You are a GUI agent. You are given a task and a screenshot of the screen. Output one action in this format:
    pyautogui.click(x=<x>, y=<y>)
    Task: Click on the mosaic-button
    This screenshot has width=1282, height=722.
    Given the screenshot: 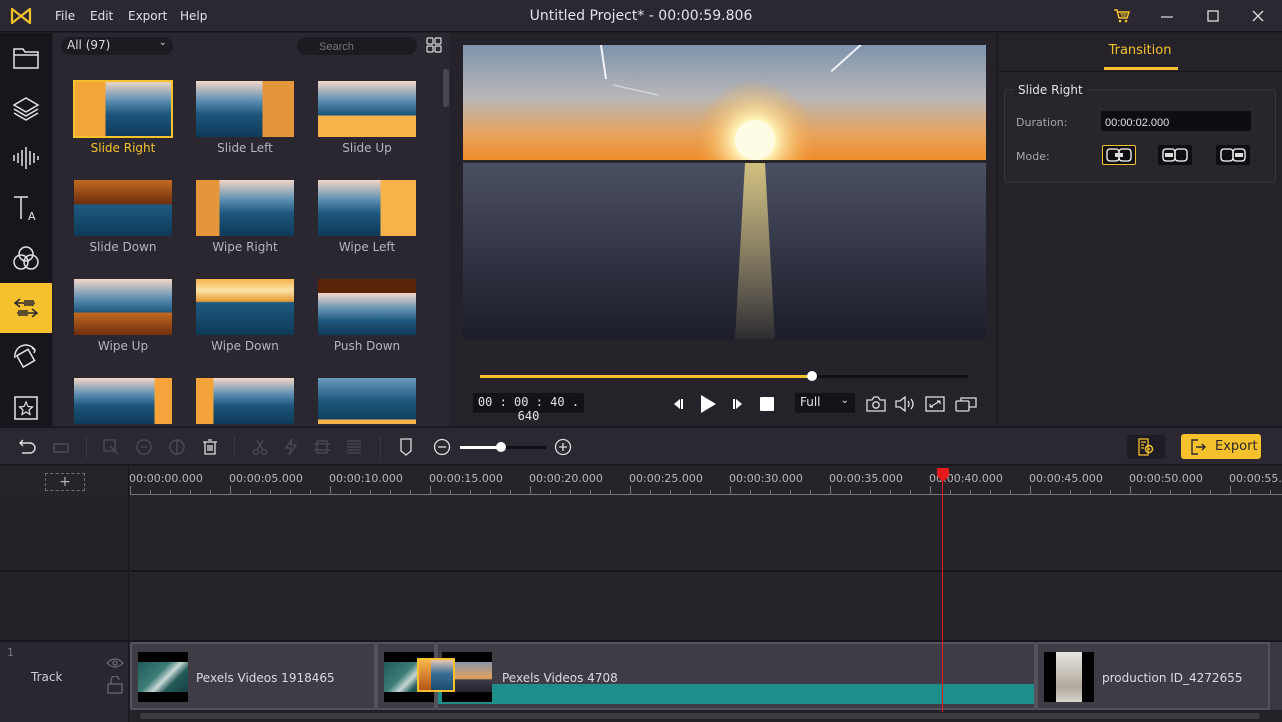 What is the action you would take?
    pyautogui.click(x=354, y=447)
    